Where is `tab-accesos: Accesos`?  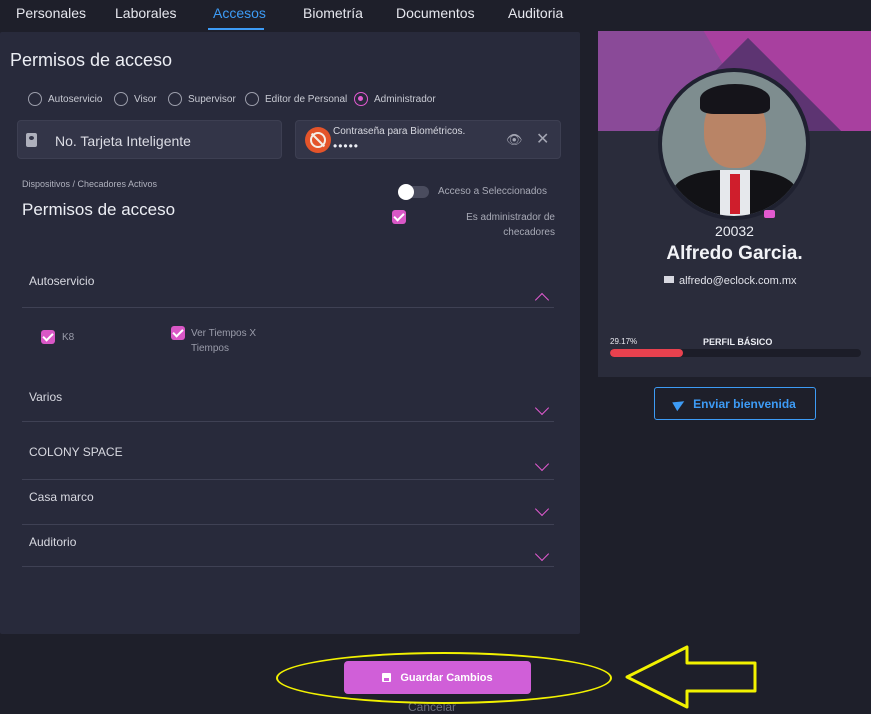 tab-accesos: Accesos is located at coordinates (239, 13).